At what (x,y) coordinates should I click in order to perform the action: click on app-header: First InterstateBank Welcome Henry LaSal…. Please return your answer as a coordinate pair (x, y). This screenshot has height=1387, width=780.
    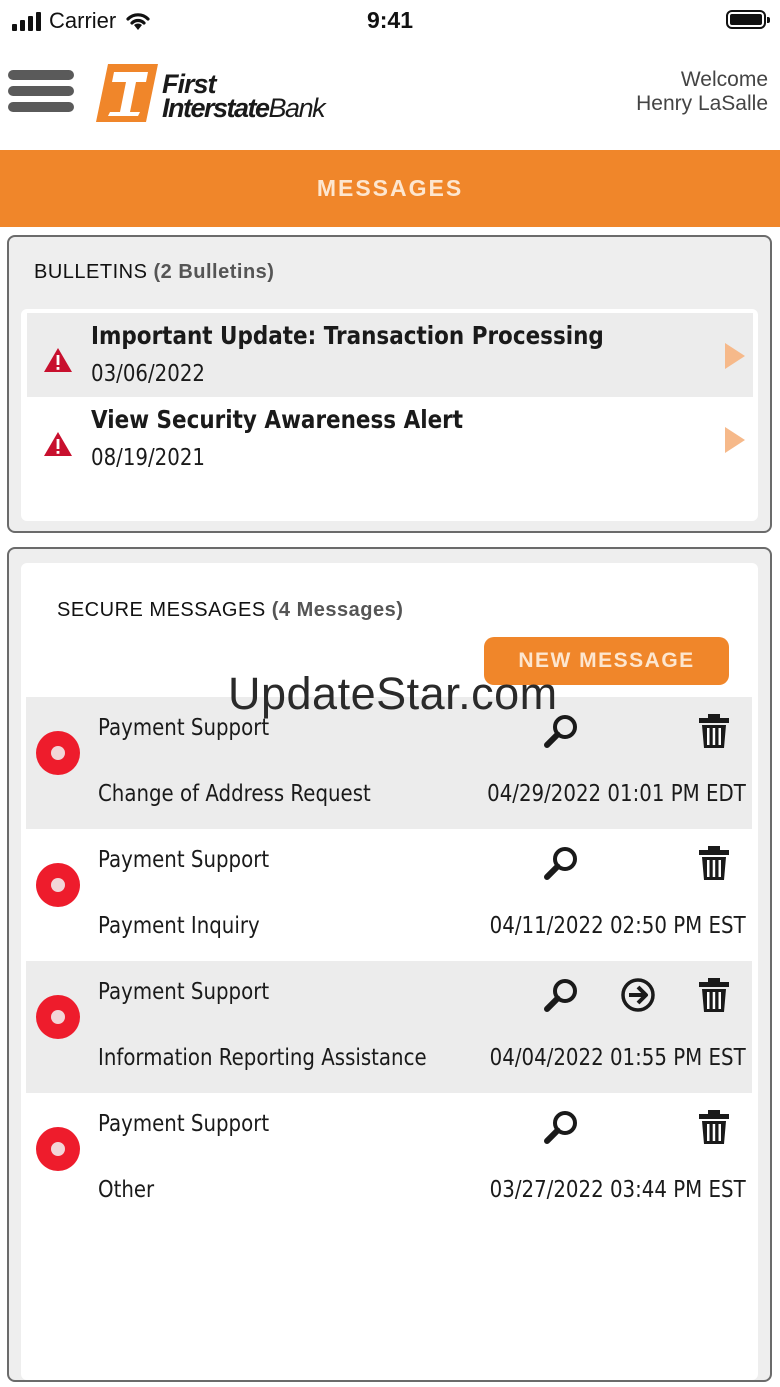
    Looking at the image, I should click on (390, 99).